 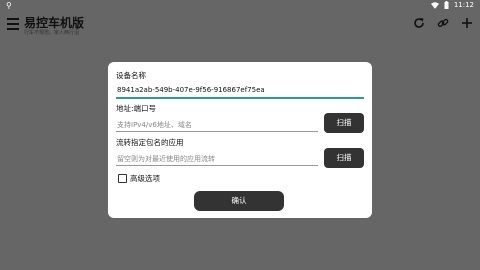 What do you see at coordinates (122, 178) in the screenshot?
I see `advanced-options-checkbox` at bounding box center [122, 178].